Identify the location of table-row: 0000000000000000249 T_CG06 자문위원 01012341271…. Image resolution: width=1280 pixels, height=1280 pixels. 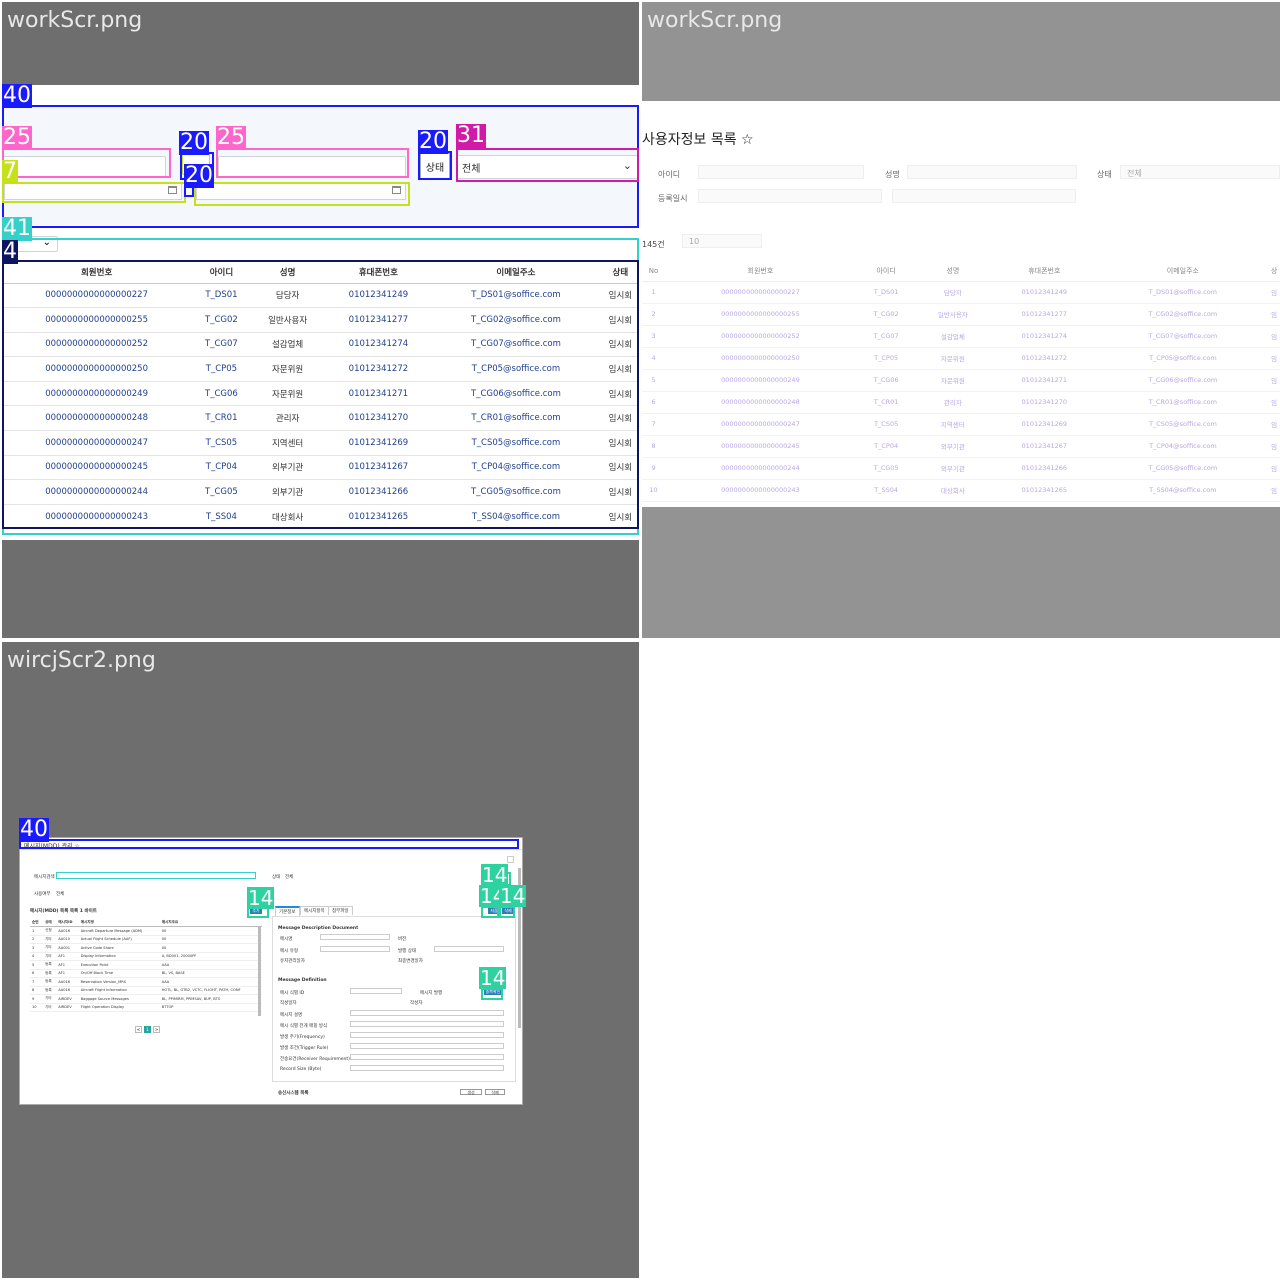
(320, 394).